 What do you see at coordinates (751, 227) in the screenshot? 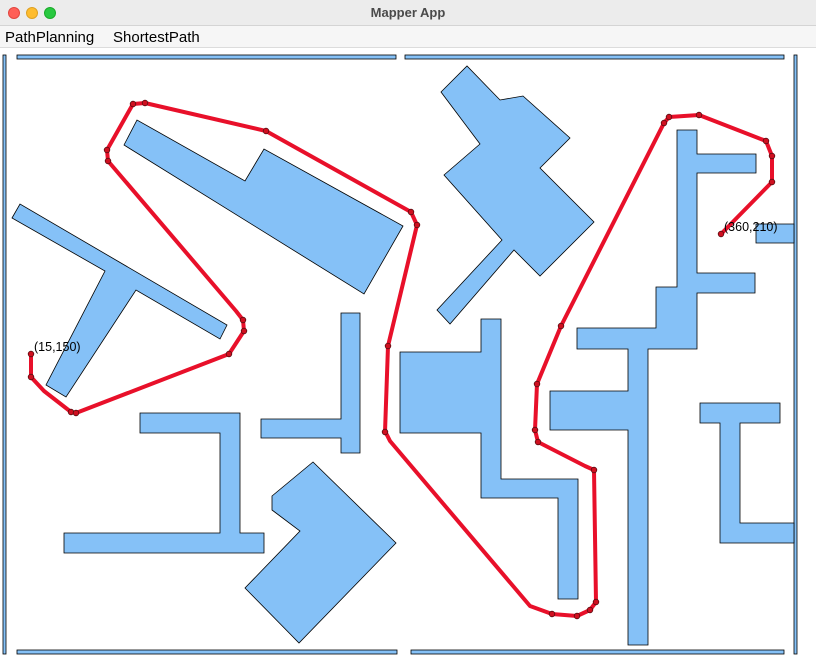
I see `goal-coordinate-label: (360,210)` at bounding box center [751, 227].